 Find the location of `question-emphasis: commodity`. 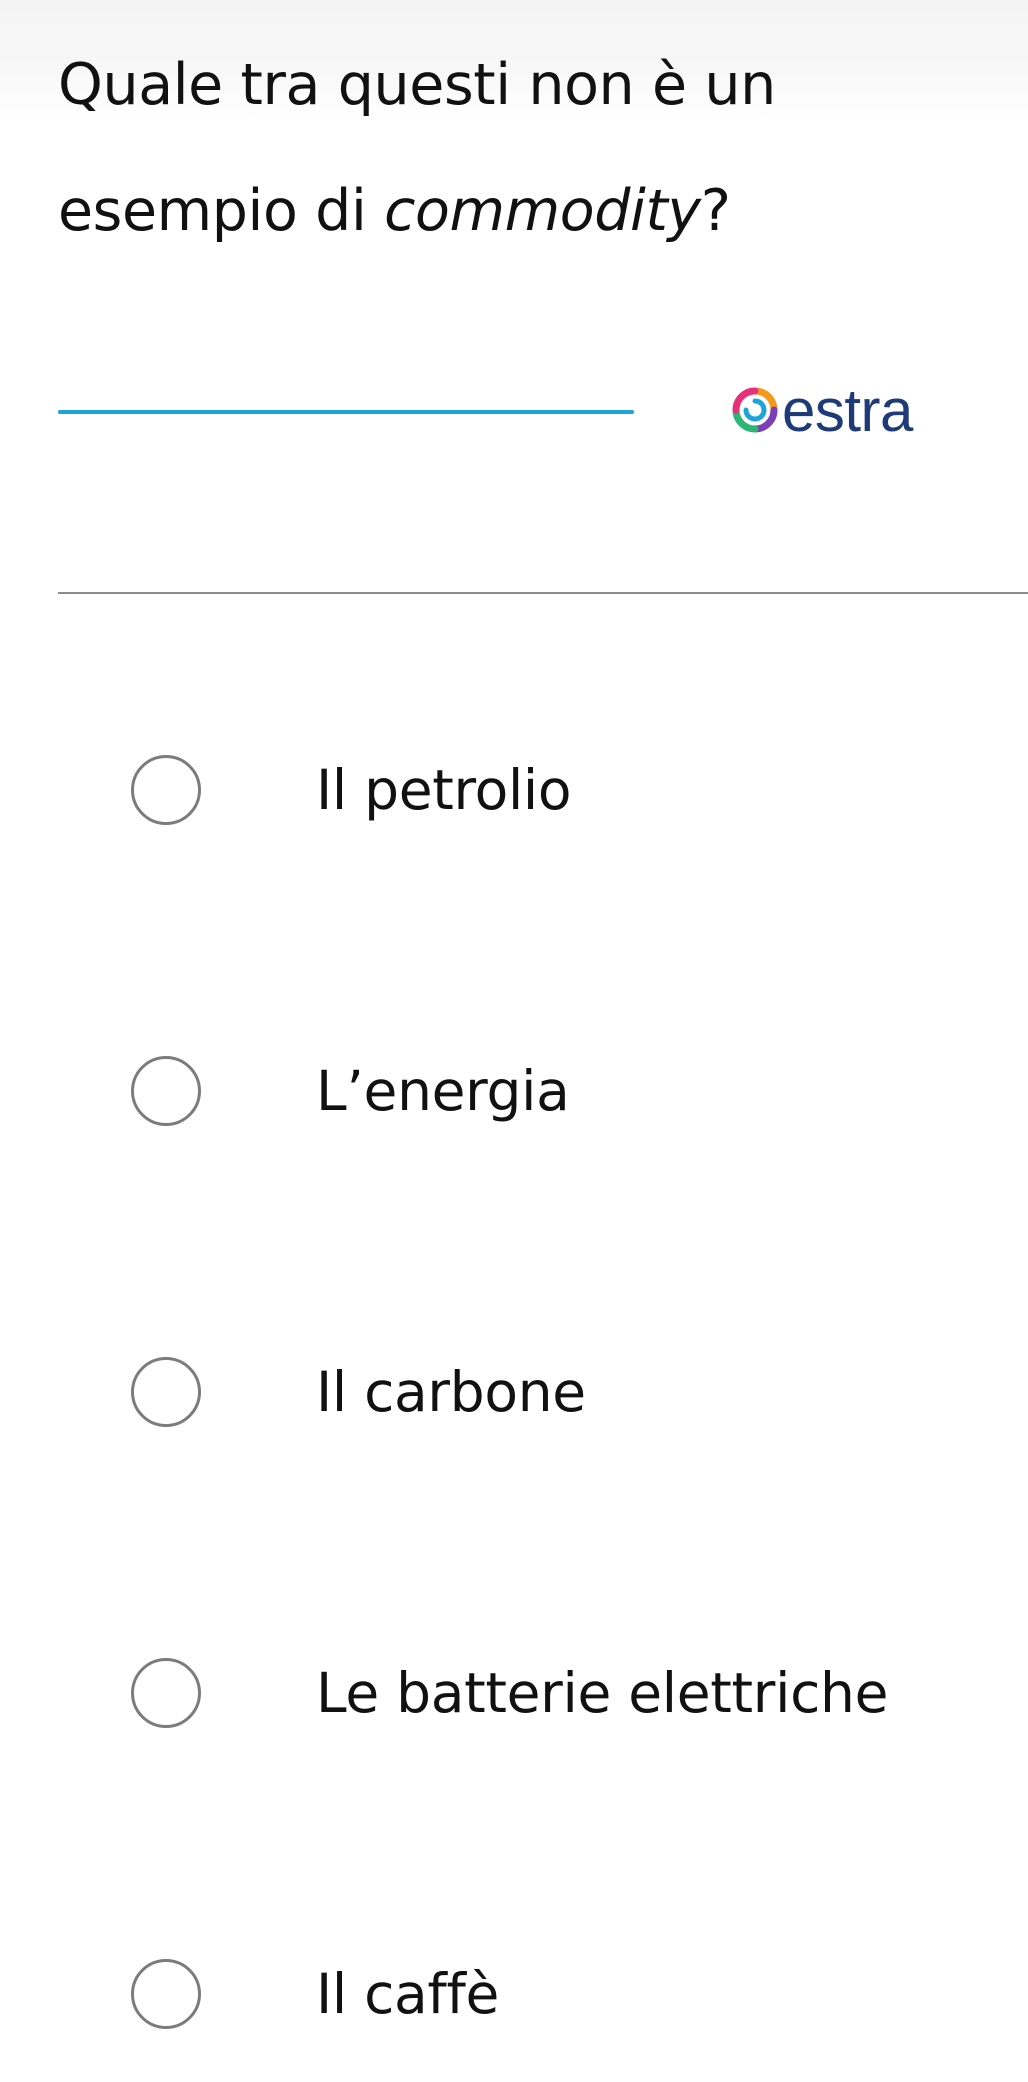

question-emphasis: commodity is located at coordinates (542, 211).